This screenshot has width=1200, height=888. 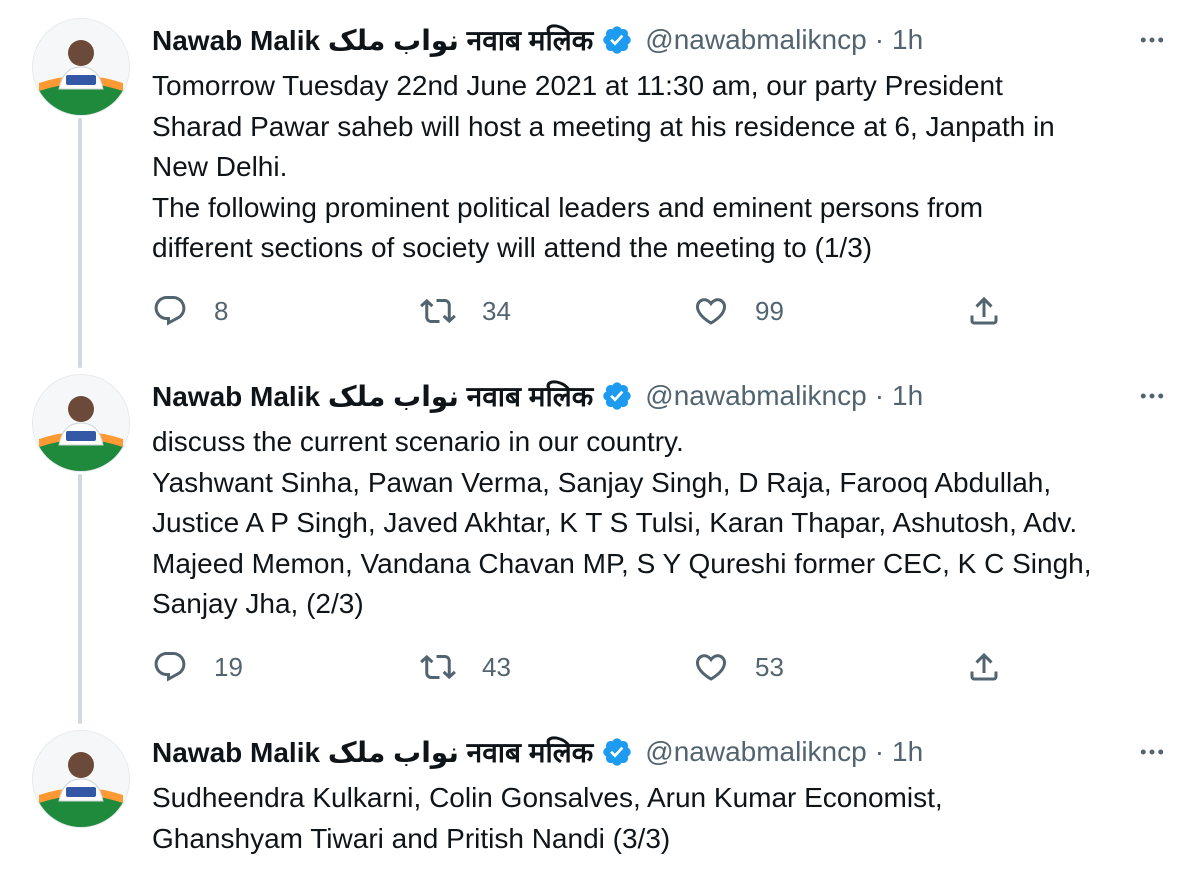 What do you see at coordinates (411, 838) in the screenshot?
I see `tweet-text-line: Ghanshyam Tiwari and Pritish Nandi (3/3)` at bounding box center [411, 838].